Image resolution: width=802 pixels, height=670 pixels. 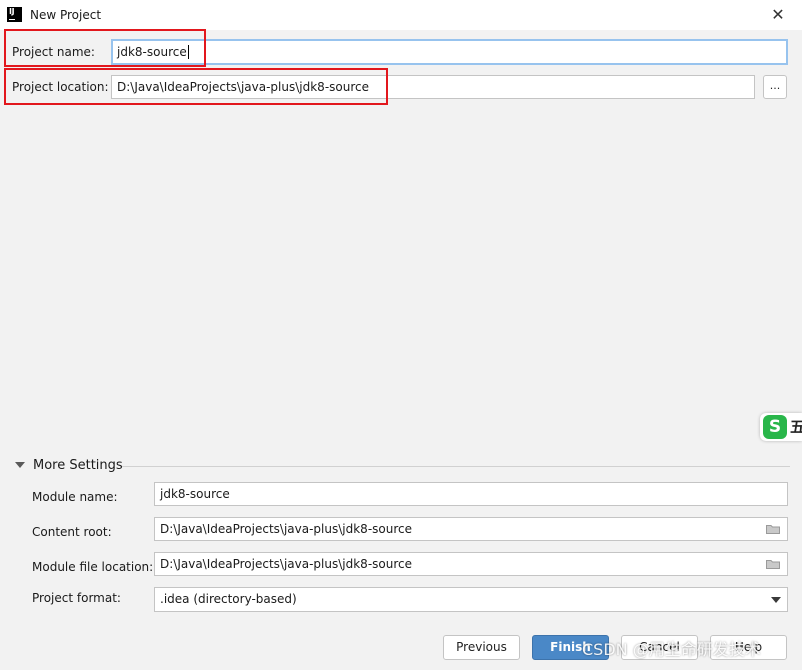 What do you see at coordinates (671, 649) in the screenshot?
I see `csdn-watermark: CSDN @用生命研发技术` at bounding box center [671, 649].